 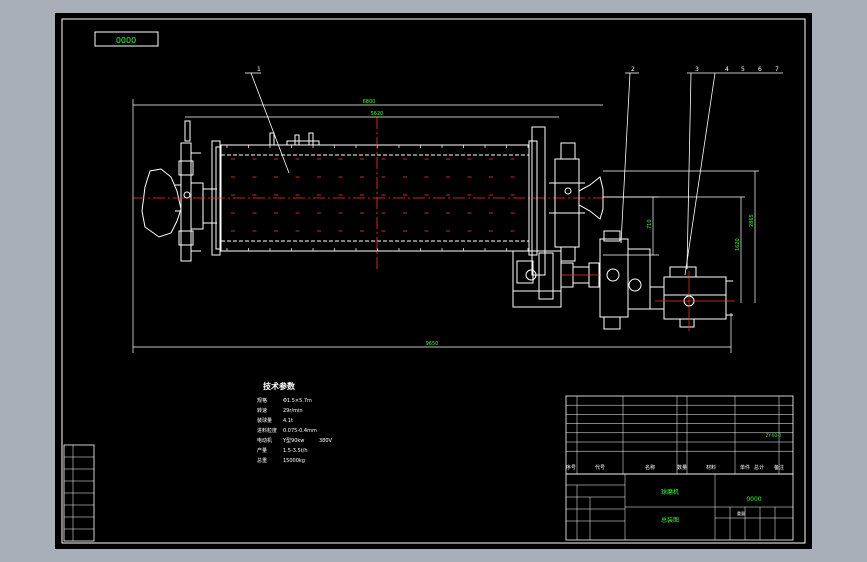 I want to click on tech-heading: 技术参数, so click(x=279, y=386).